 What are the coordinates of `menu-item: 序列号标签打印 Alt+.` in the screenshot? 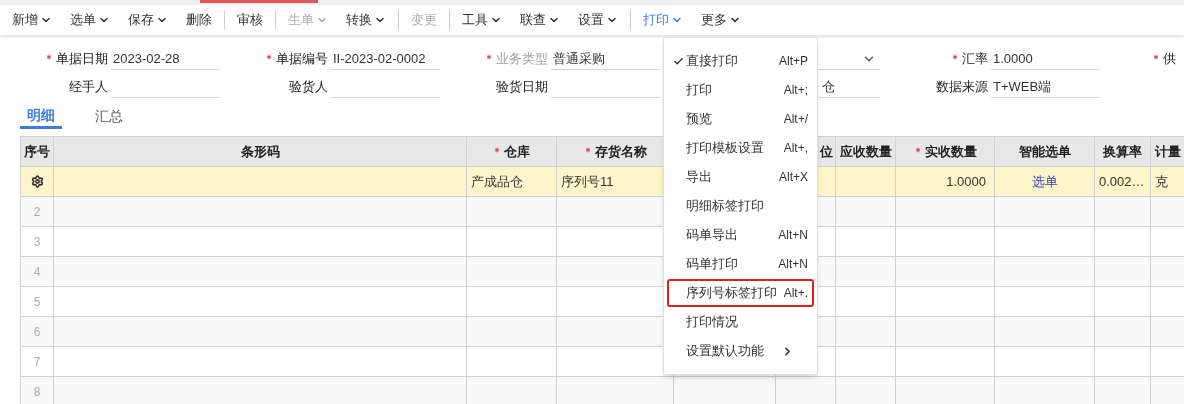 It's located at (740, 293).